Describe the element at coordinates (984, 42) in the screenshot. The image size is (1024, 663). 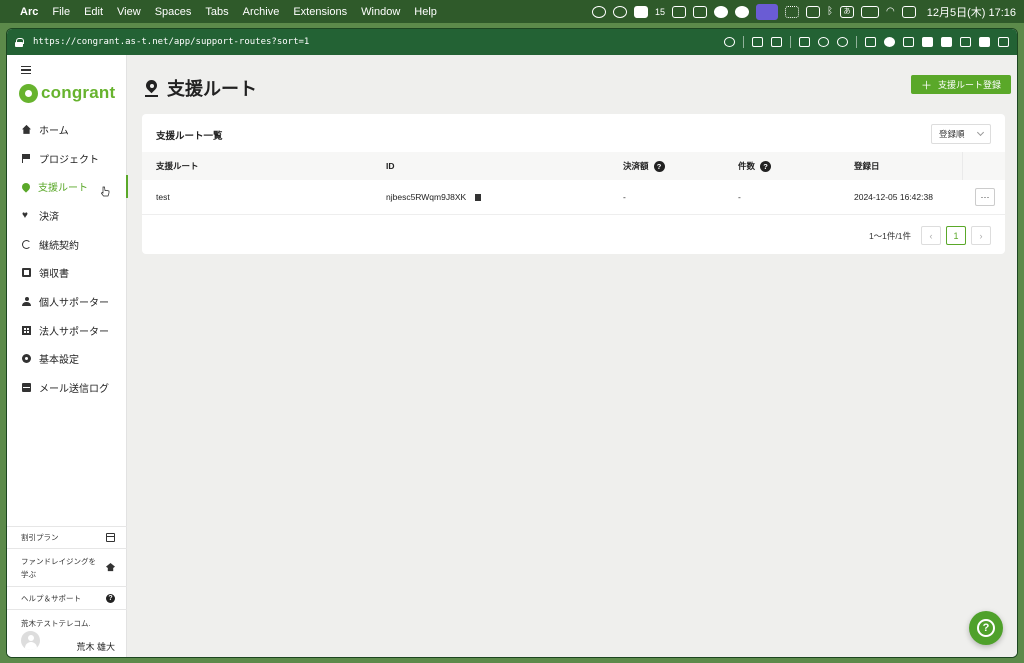
I see `notion-extension-icon` at that location.